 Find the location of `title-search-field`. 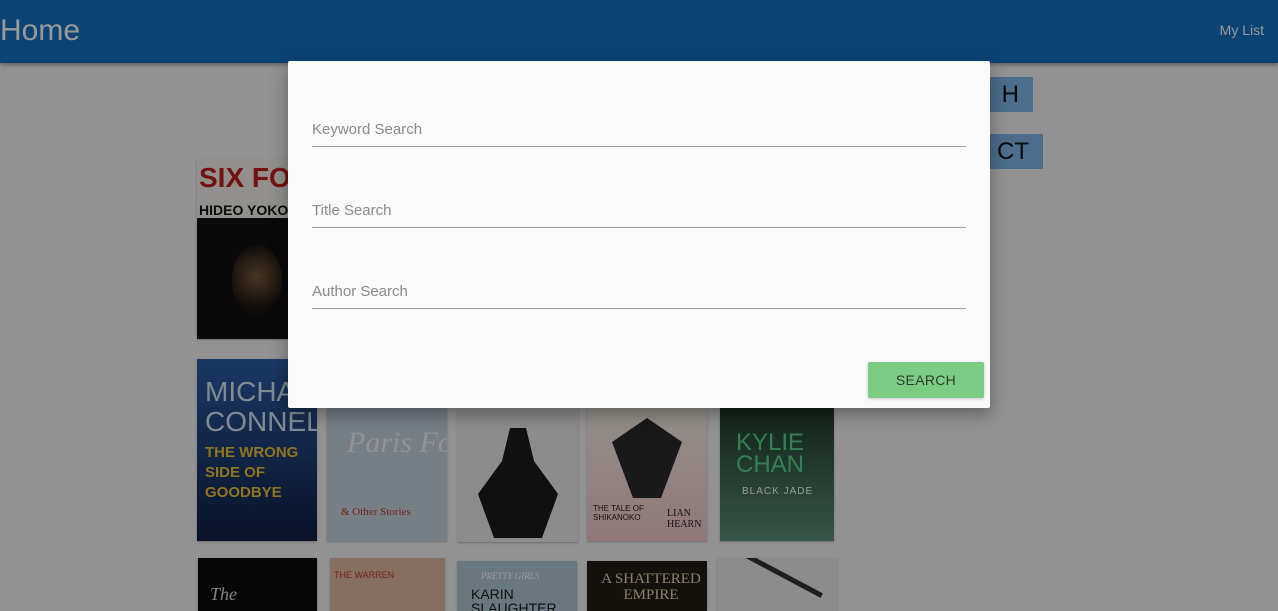

title-search-field is located at coordinates (639, 207).